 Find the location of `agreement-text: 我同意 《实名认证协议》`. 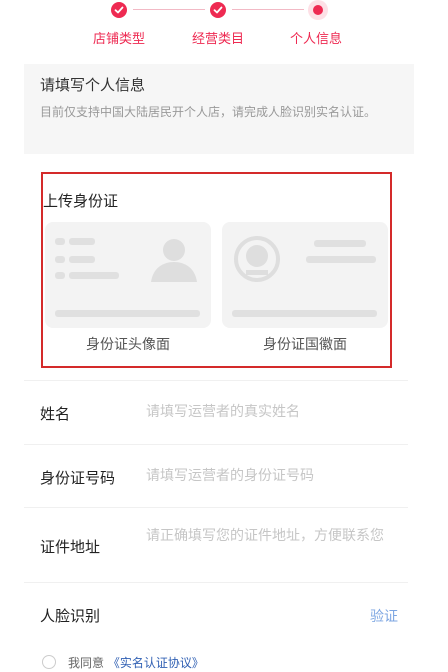

agreement-text: 我同意 《实名认证协议》 is located at coordinates (136, 662).